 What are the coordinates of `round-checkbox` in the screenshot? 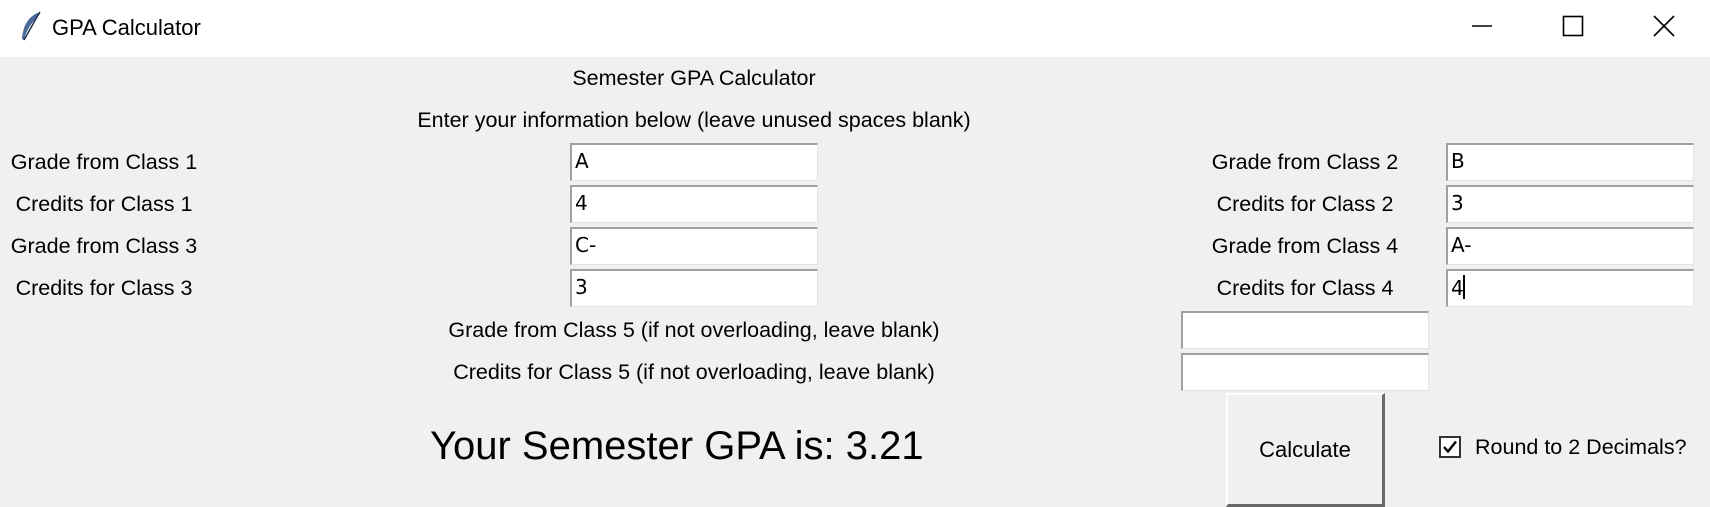 It's located at (1450, 447).